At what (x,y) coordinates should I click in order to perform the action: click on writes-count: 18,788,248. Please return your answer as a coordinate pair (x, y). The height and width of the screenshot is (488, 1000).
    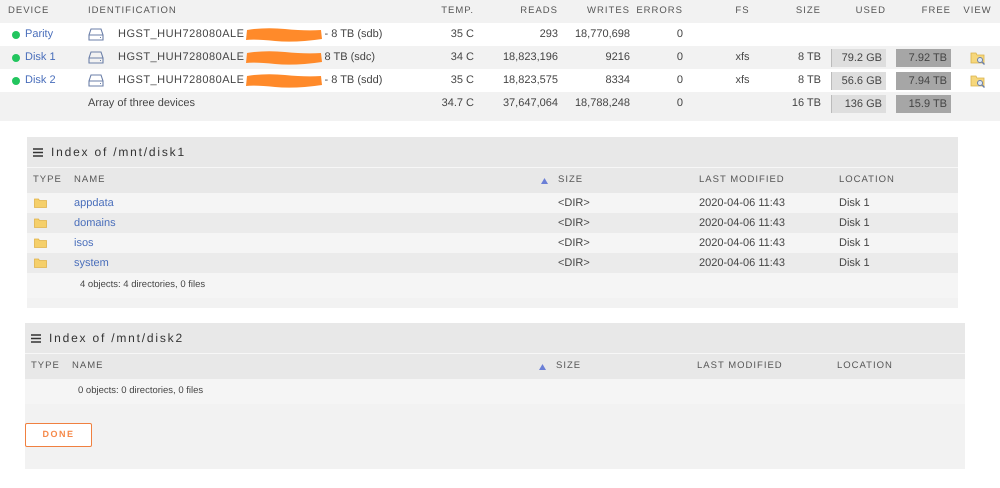
    Looking at the image, I should click on (602, 104).